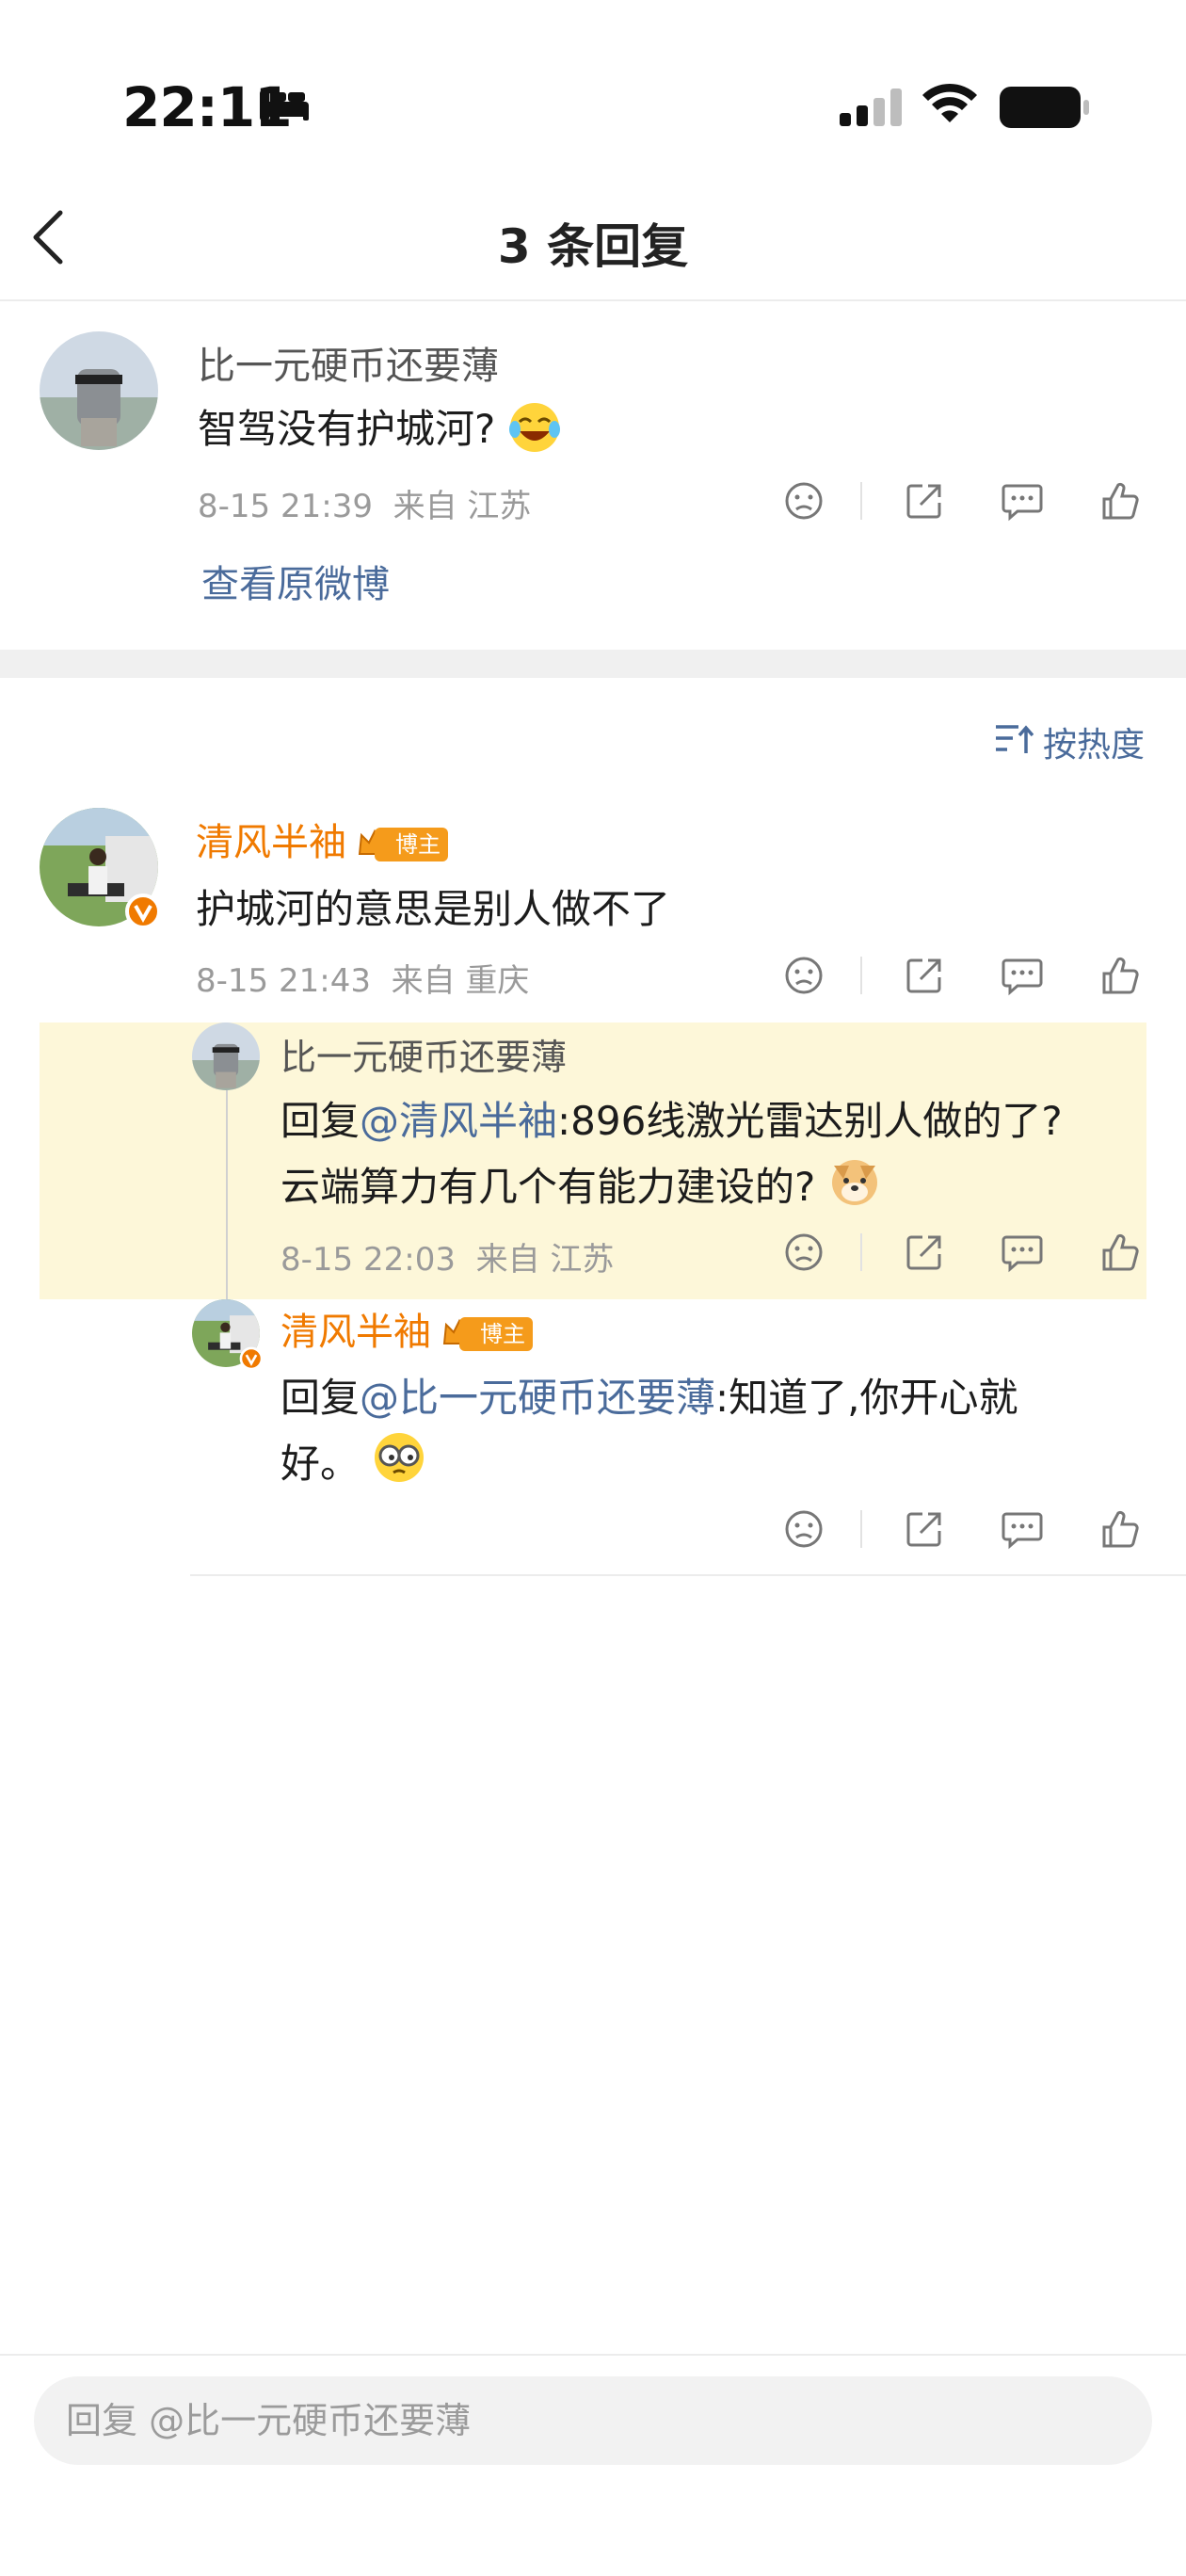 The height and width of the screenshot is (2576, 1186). Describe the element at coordinates (950, 106) in the screenshot. I see `wifi-icon` at that location.